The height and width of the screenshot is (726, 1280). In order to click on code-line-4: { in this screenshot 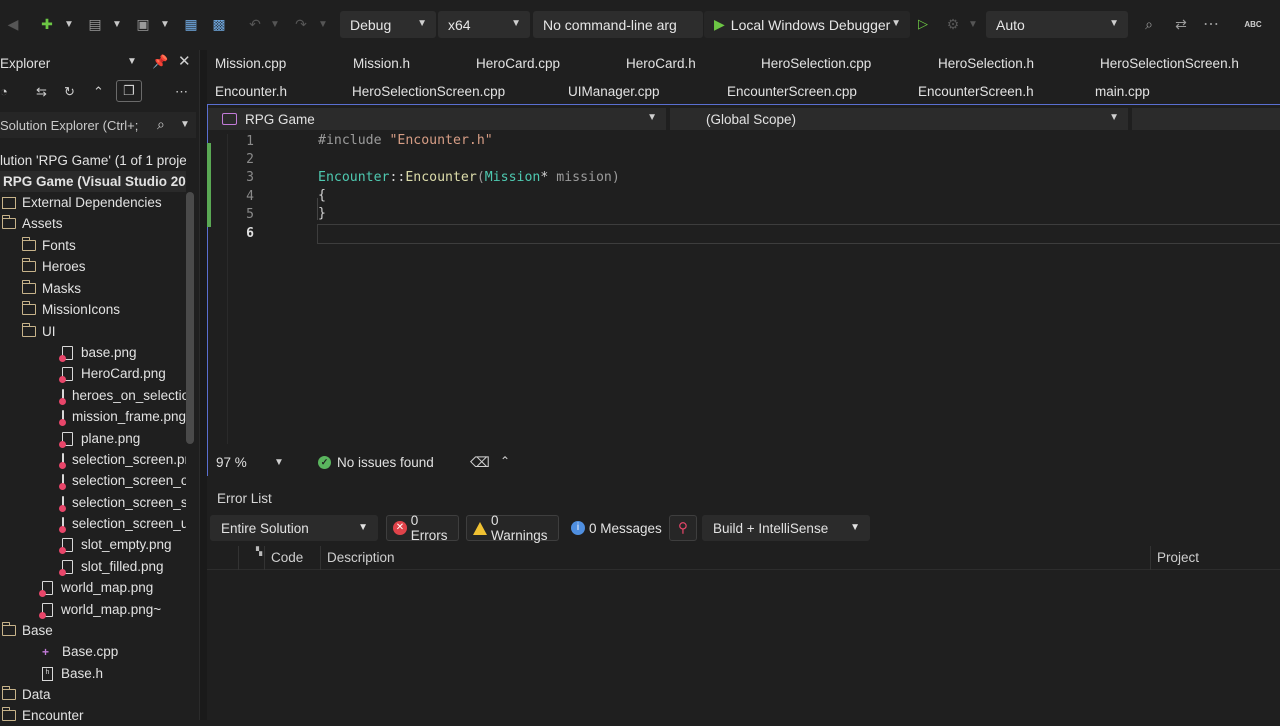, I will do `click(322, 195)`.